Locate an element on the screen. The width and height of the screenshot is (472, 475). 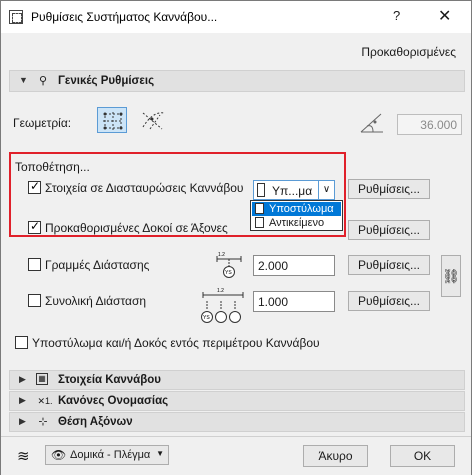
dropdown-option-label: Υποστύλωμα is located at coordinates (301, 209).